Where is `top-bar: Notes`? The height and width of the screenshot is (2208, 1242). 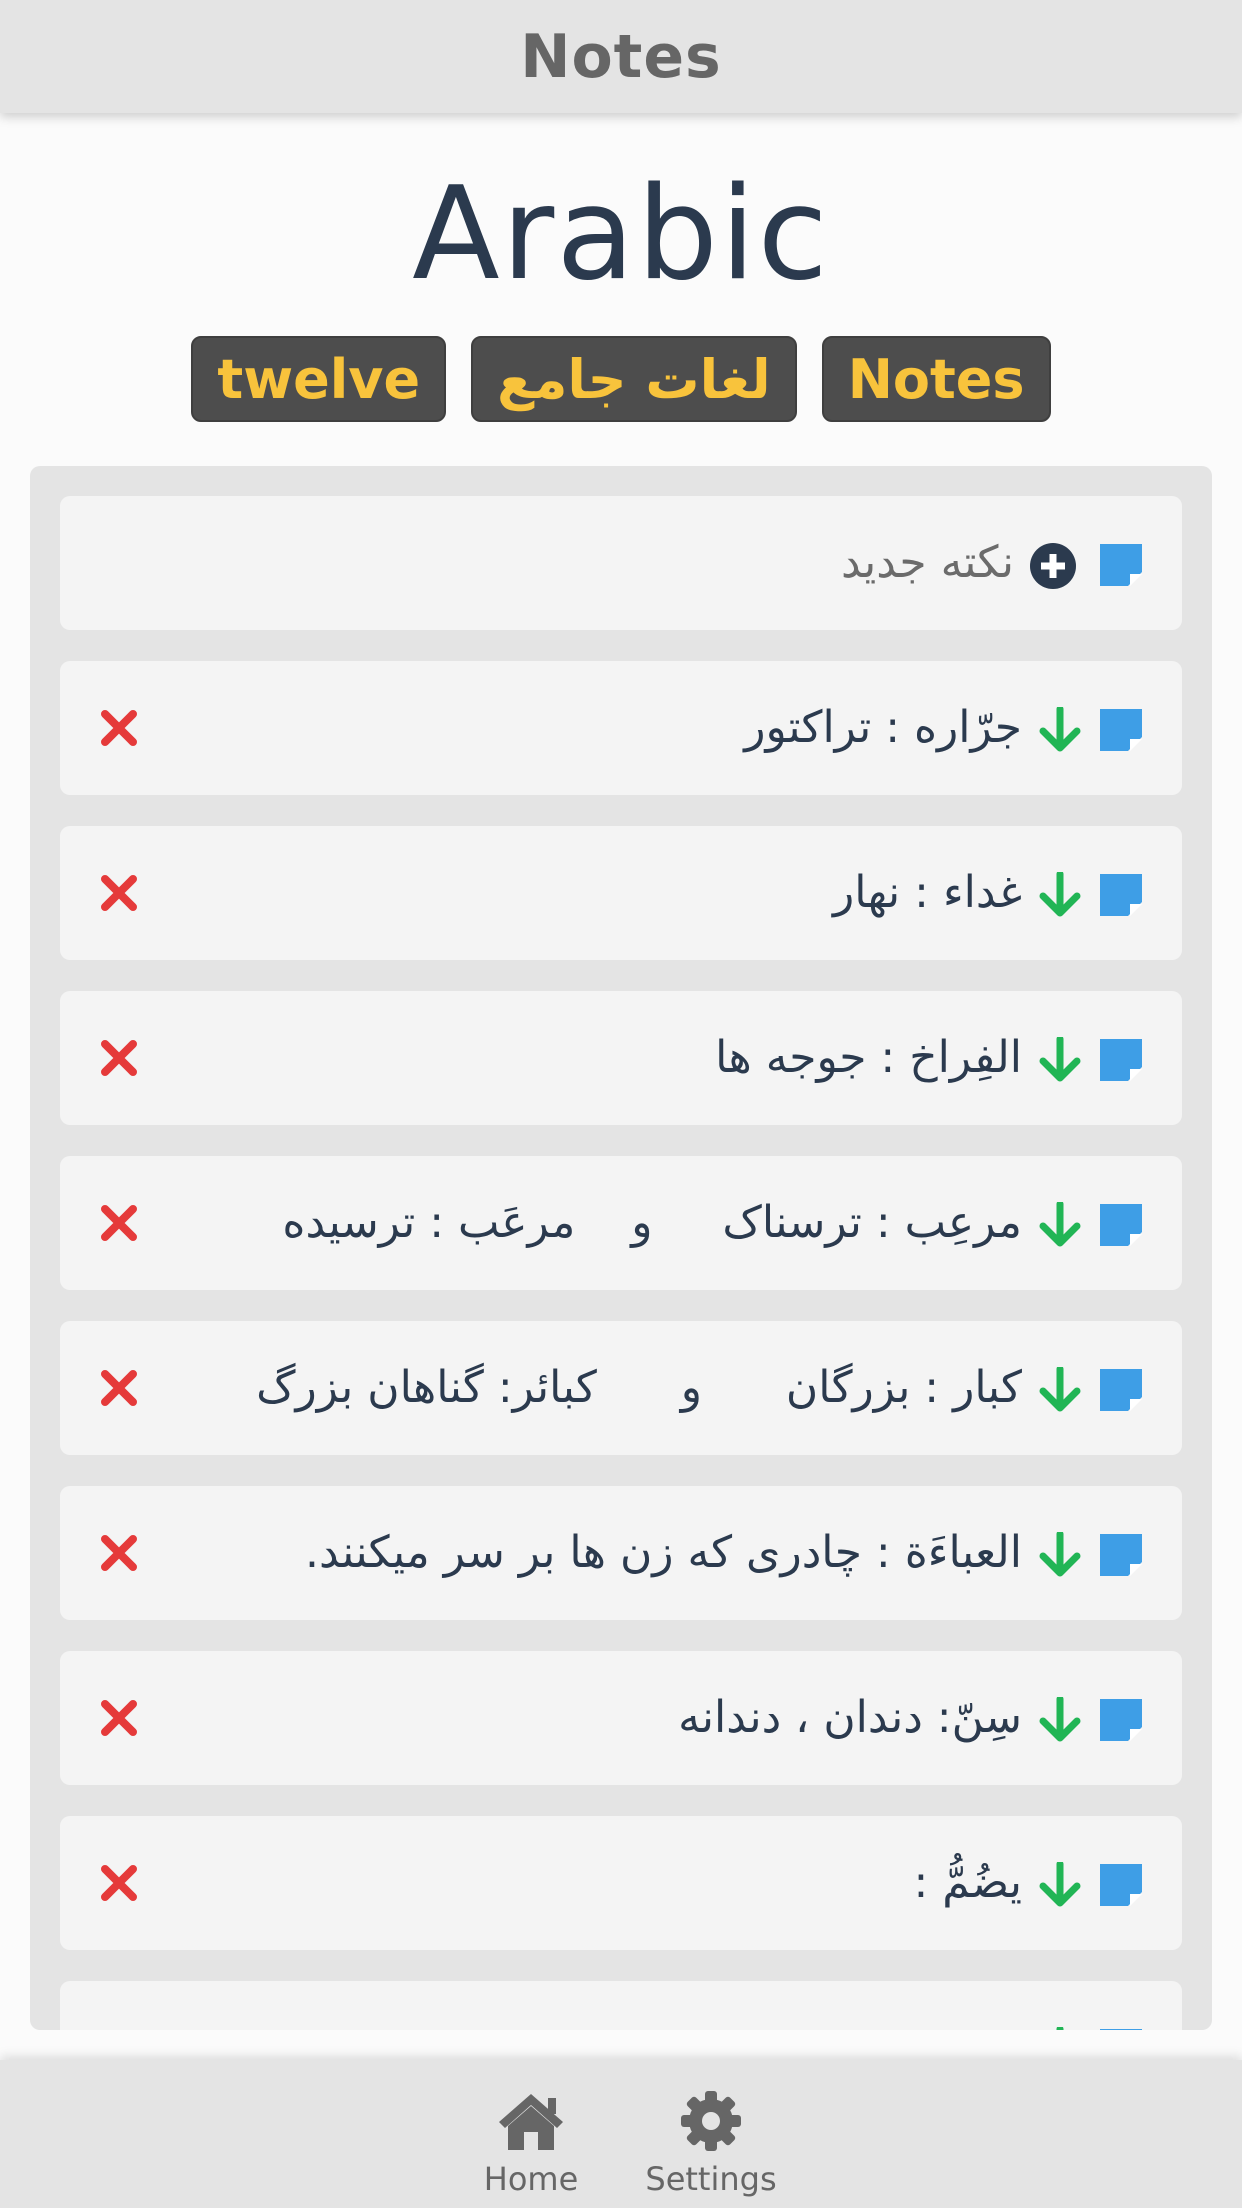
top-bar: Notes is located at coordinates (621, 56).